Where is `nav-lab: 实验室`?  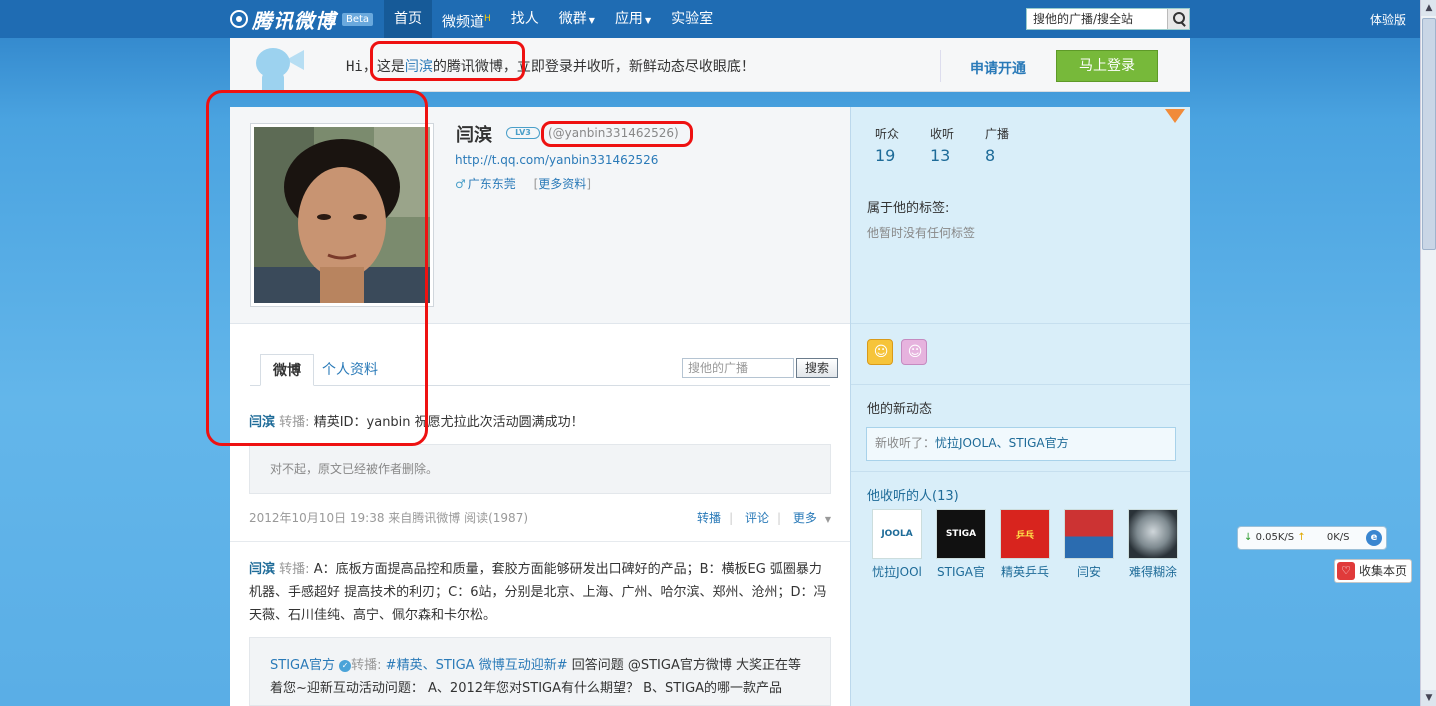 nav-lab: 实验室 is located at coordinates (692, 19).